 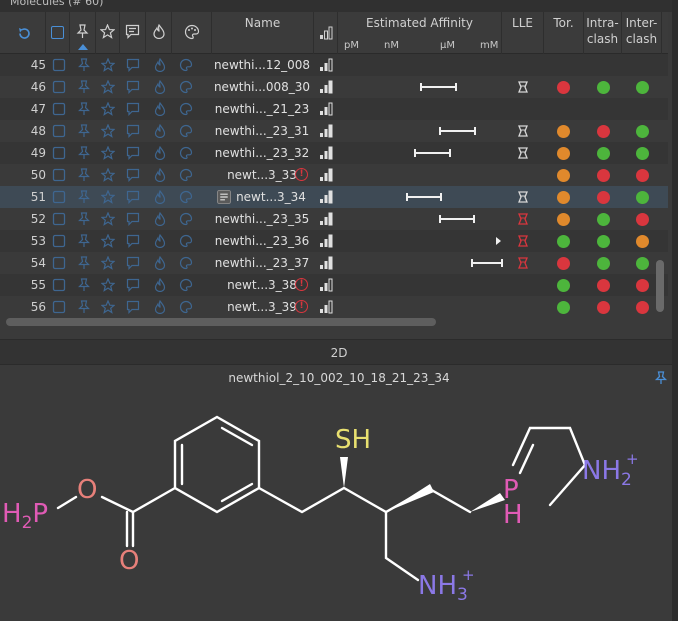 I want to click on header-inter-clash: Inter- clash, so click(x=642, y=33).